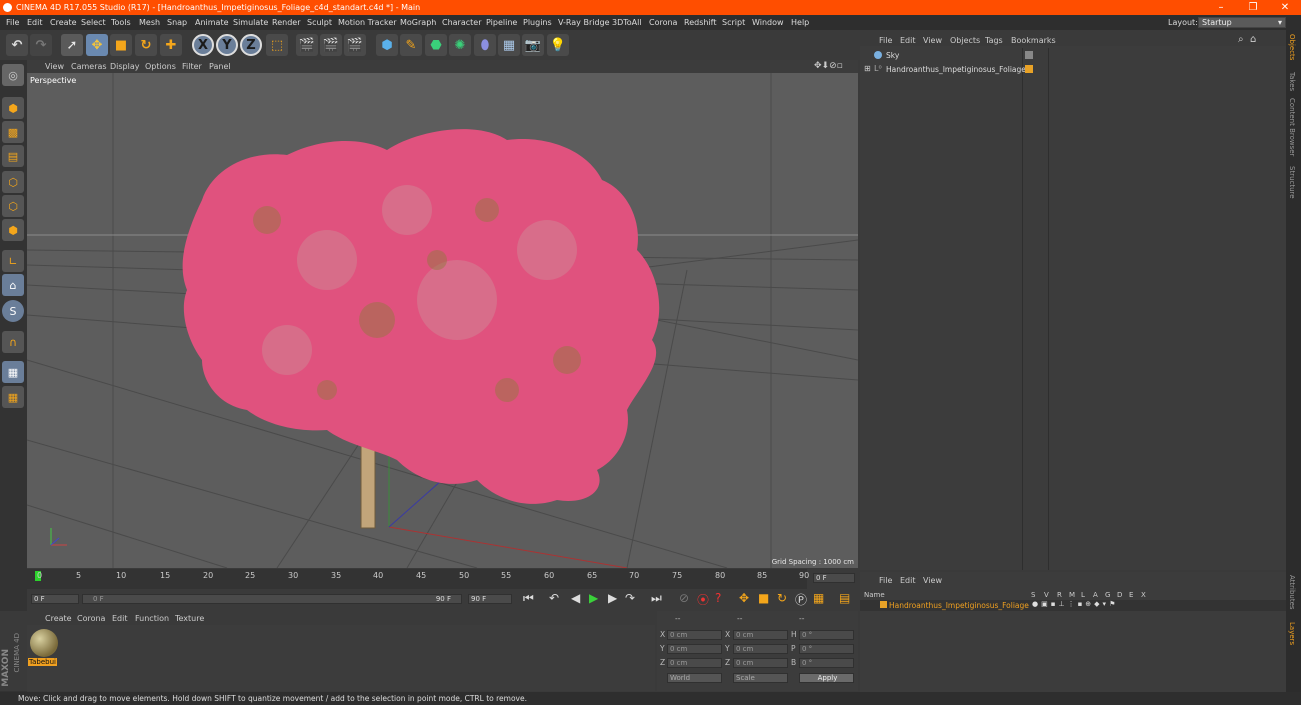 This screenshot has width=1301, height=705. What do you see at coordinates (501, 22) in the screenshot?
I see `menu-pipeline: Pipeline` at bounding box center [501, 22].